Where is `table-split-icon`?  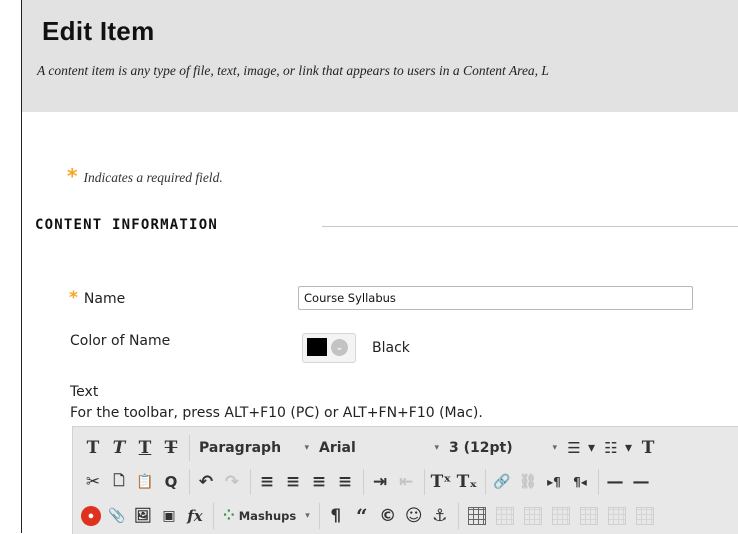 table-split-icon is located at coordinates (616, 516).